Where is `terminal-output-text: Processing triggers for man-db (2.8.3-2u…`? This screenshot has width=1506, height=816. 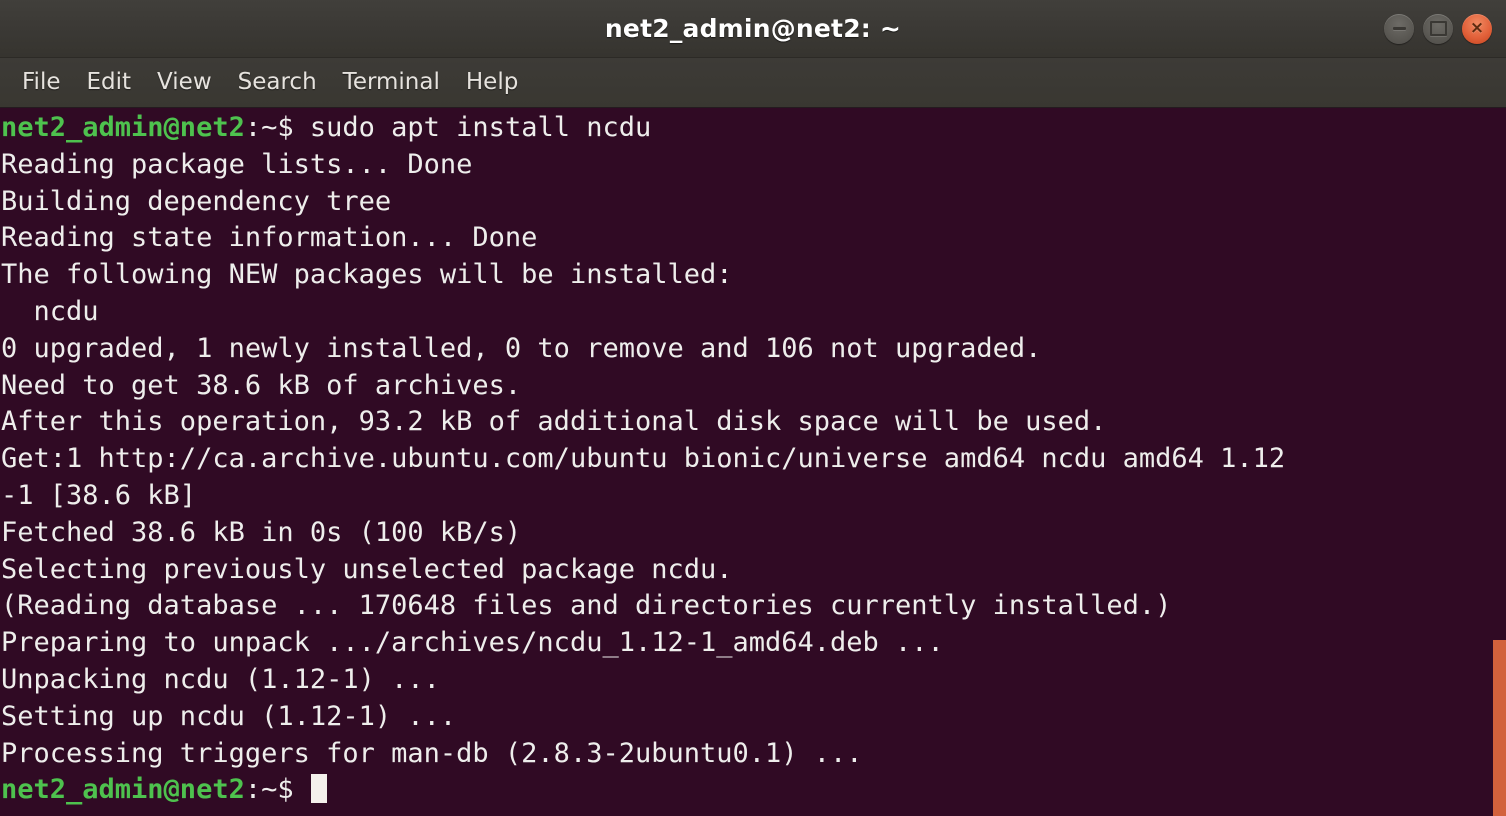 terminal-output-text: Processing triggers for man-db (2.8.3-2u… is located at coordinates (432, 753).